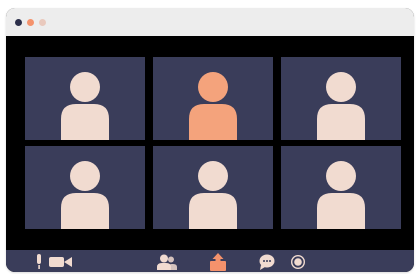  I want to click on microphone-stand-shape, so click(39, 267).